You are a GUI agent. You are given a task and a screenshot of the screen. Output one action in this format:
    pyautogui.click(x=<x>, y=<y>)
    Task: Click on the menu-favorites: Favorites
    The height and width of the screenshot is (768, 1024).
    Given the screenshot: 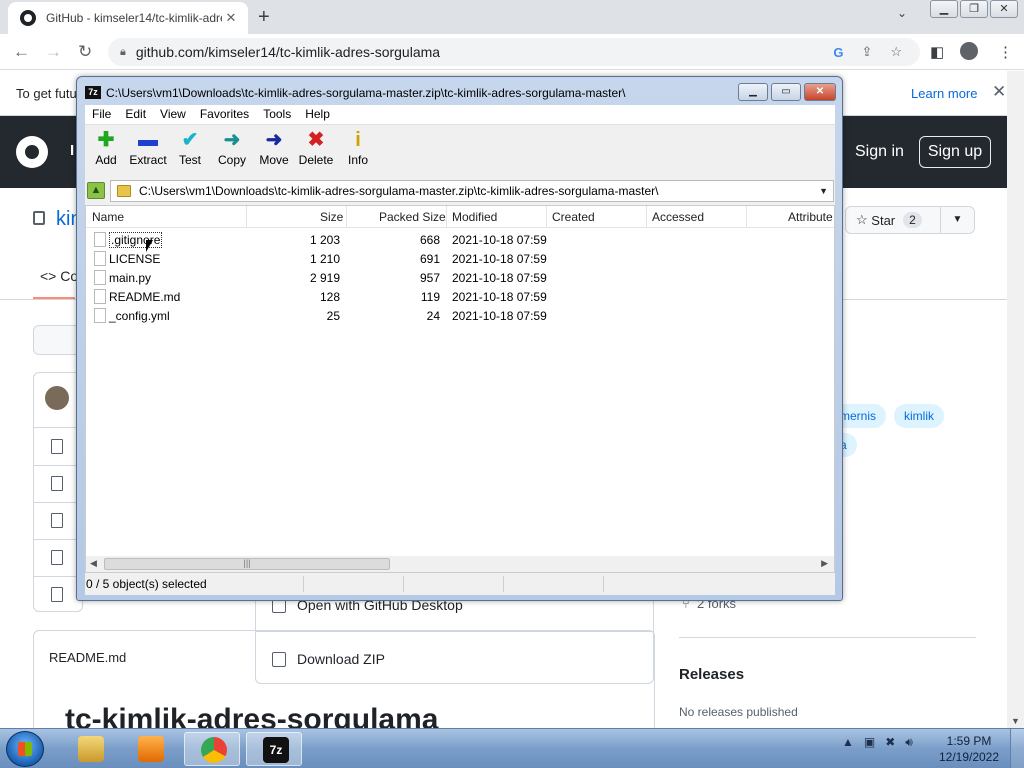 What is the action you would take?
    pyautogui.click(x=224, y=114)
    